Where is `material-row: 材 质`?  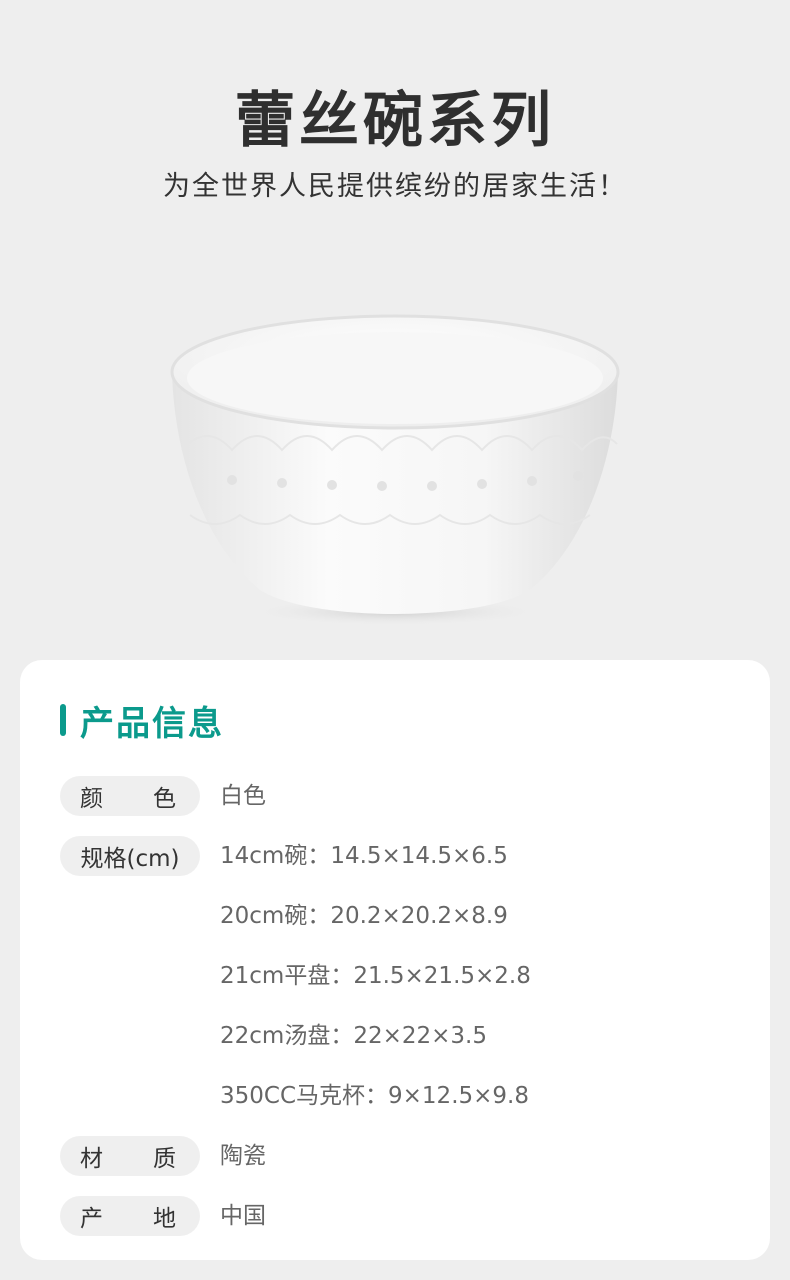 material-row: 材 质 is located at coordinates (130, 1156).